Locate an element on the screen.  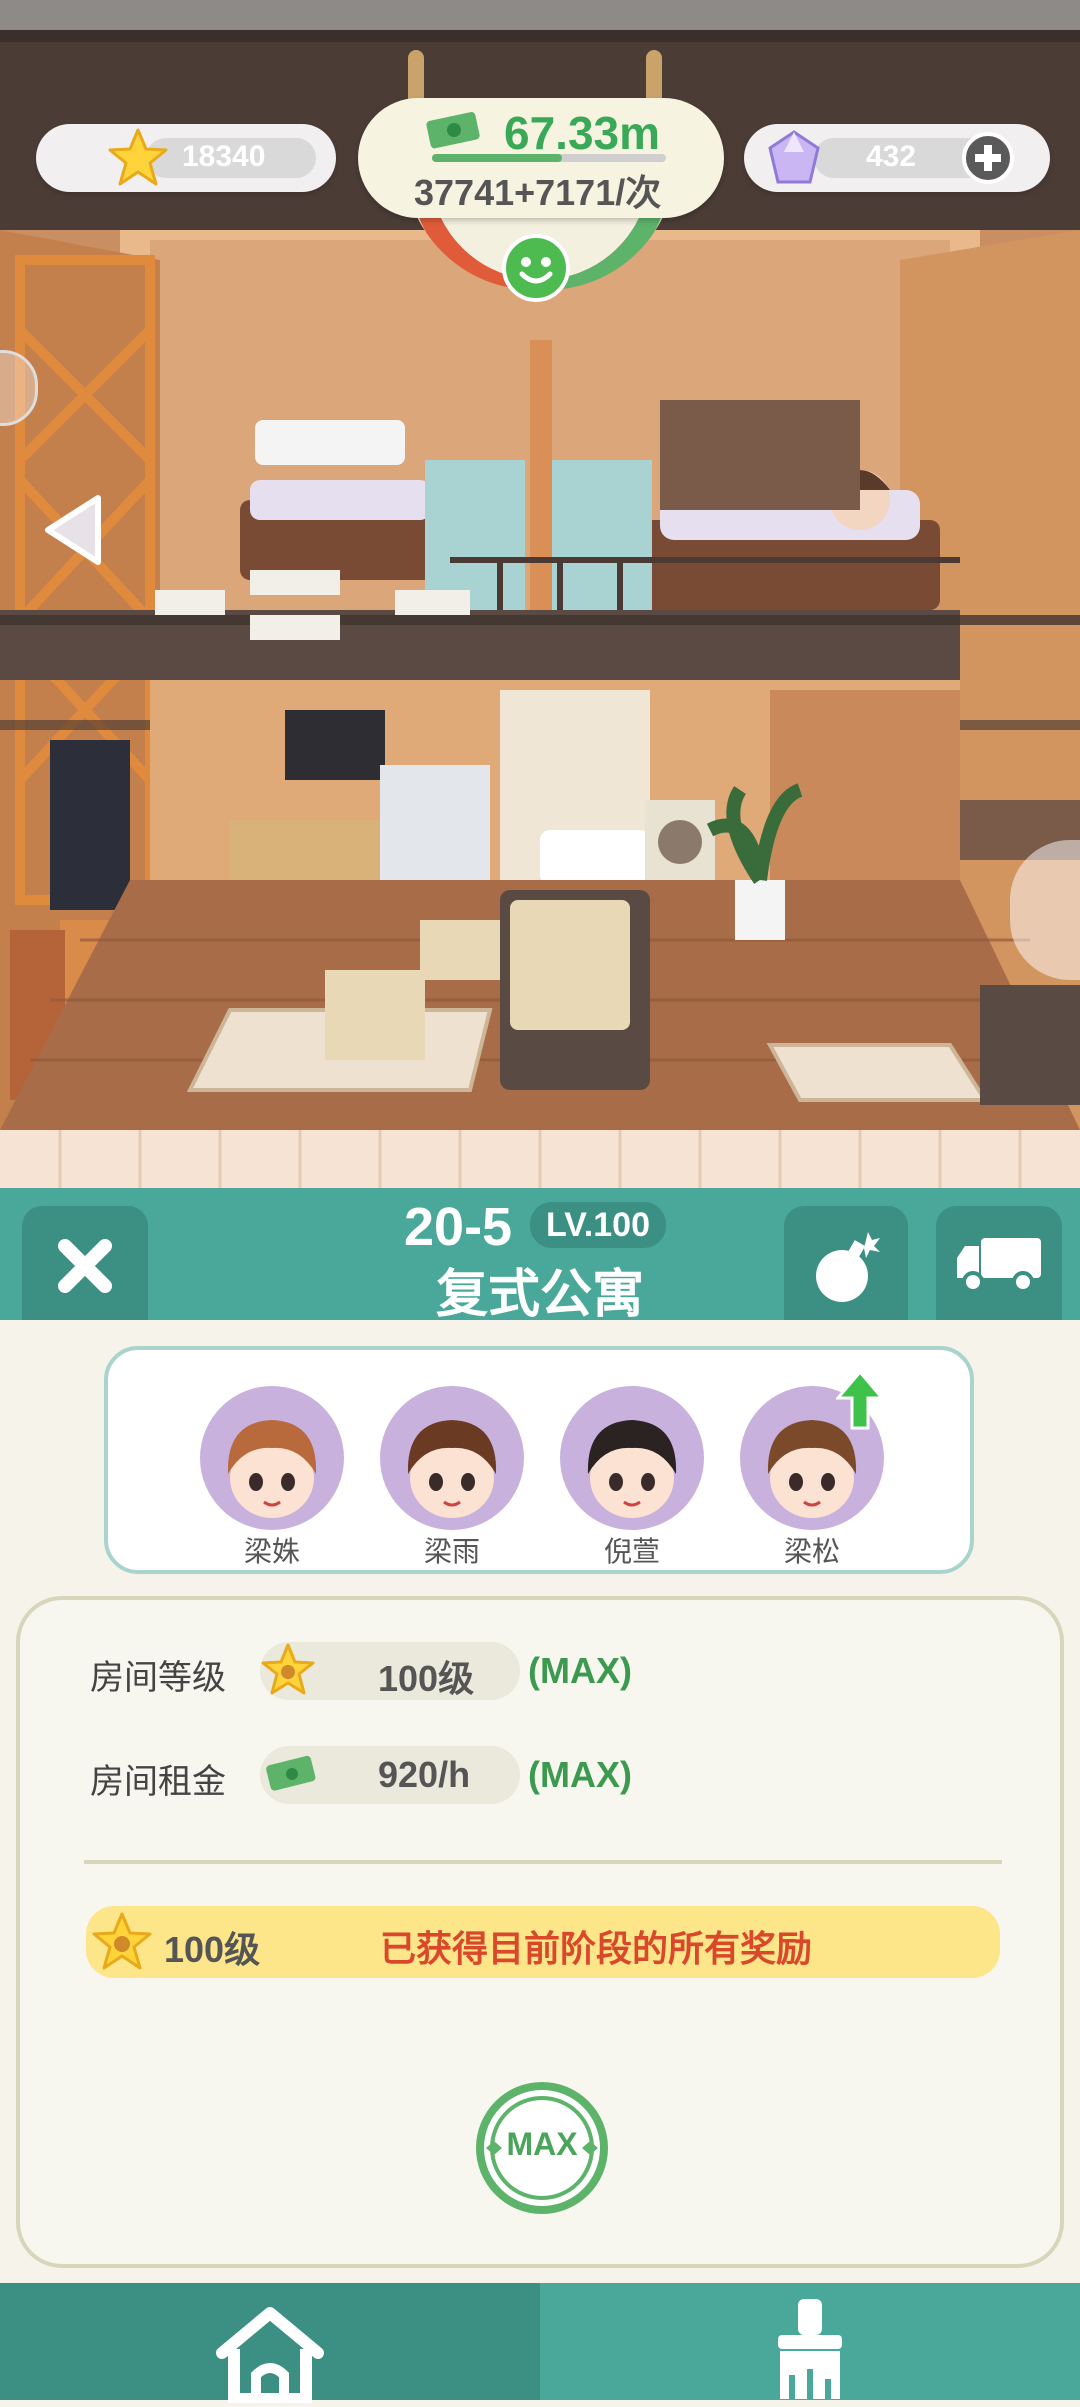
tenant-name: 梁雨 is located at coordinates (451, 1551).